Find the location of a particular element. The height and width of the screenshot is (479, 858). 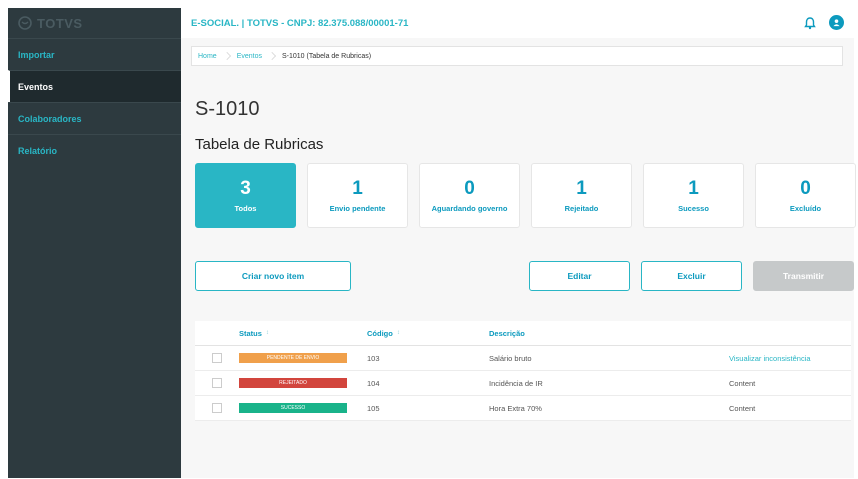

row-description: Incidência de IR is located at coordinates (516, 383).